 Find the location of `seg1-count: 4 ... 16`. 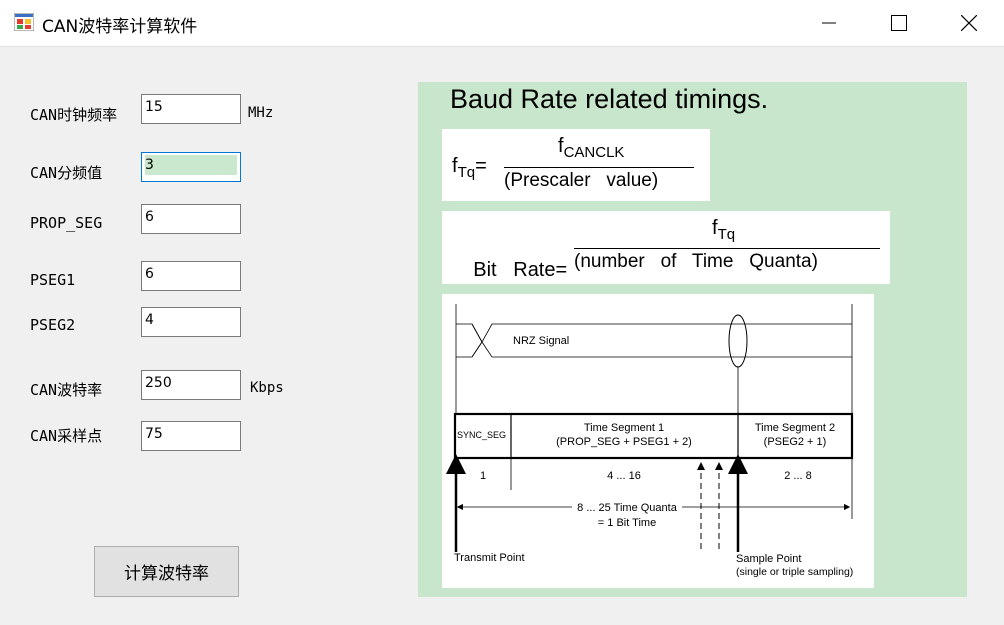

seg1-count: 4 ... 16 is located at coordinates (624, 476).